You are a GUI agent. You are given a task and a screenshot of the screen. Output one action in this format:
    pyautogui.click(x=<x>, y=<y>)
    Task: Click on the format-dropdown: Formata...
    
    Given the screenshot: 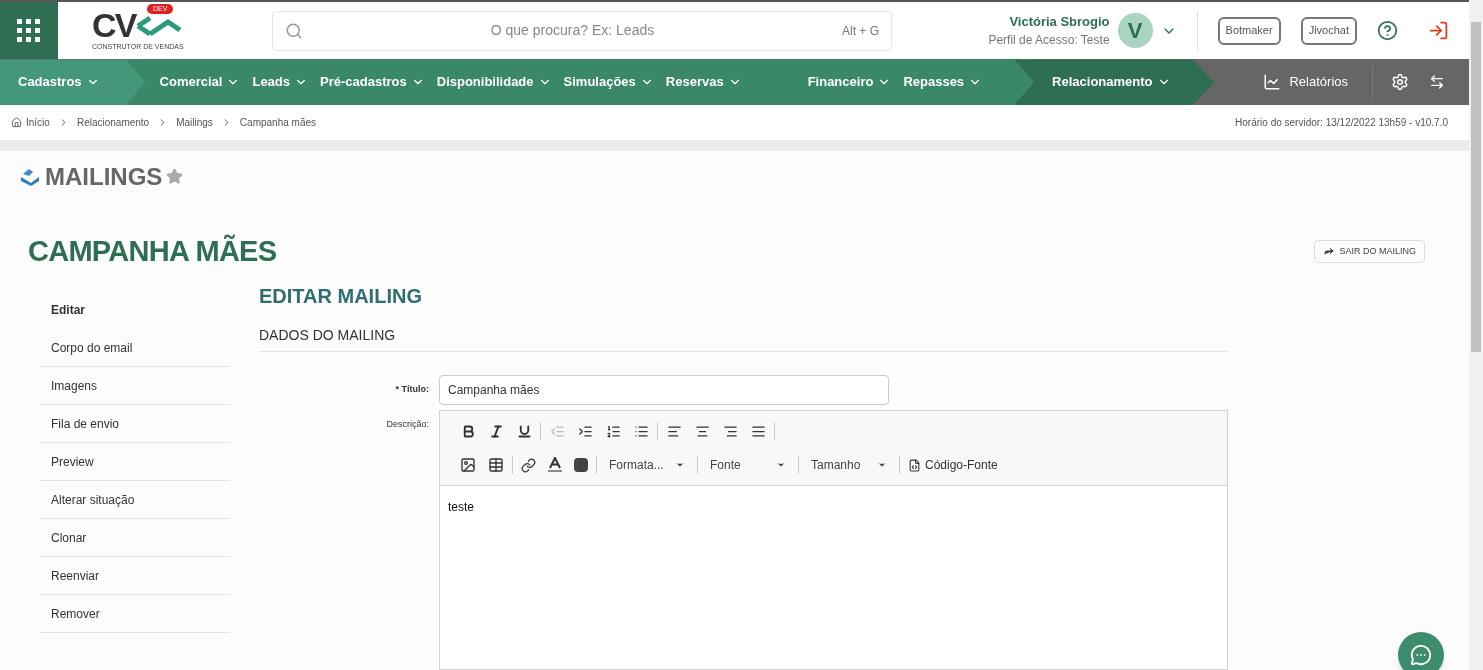 What is the action you would take?
    pyautogui.click(x=647, y=465)
    